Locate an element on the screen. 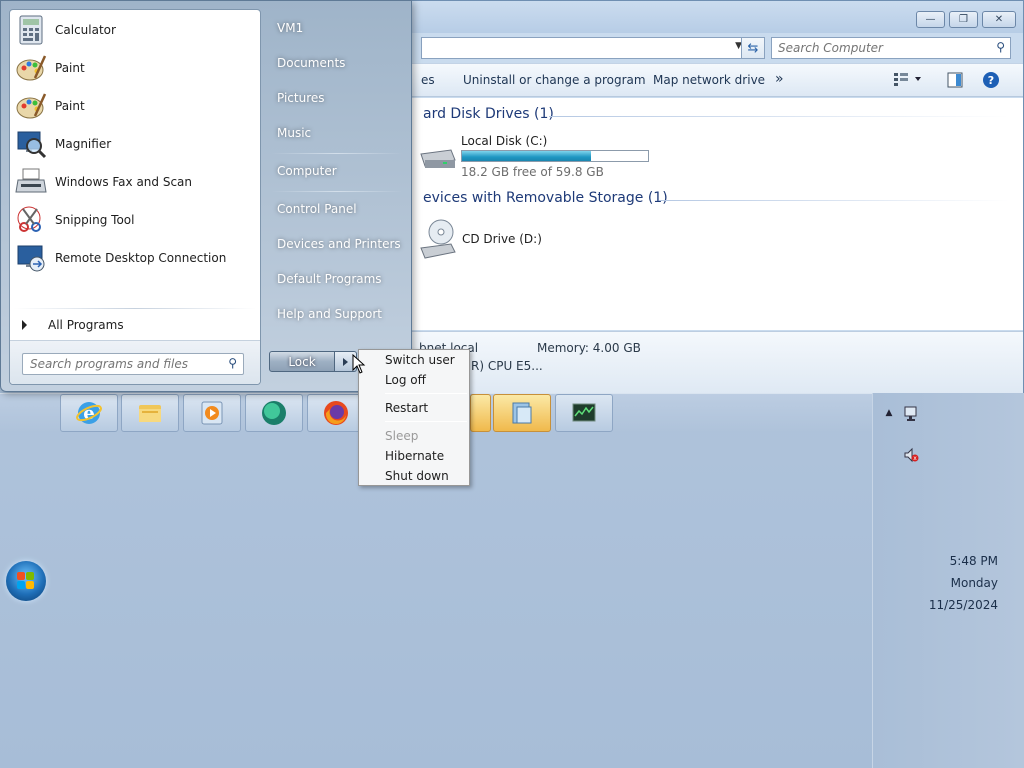 This screenshot has height=768, width=1024. refresh-button: ⇆ is located at coordinates (753, 48).